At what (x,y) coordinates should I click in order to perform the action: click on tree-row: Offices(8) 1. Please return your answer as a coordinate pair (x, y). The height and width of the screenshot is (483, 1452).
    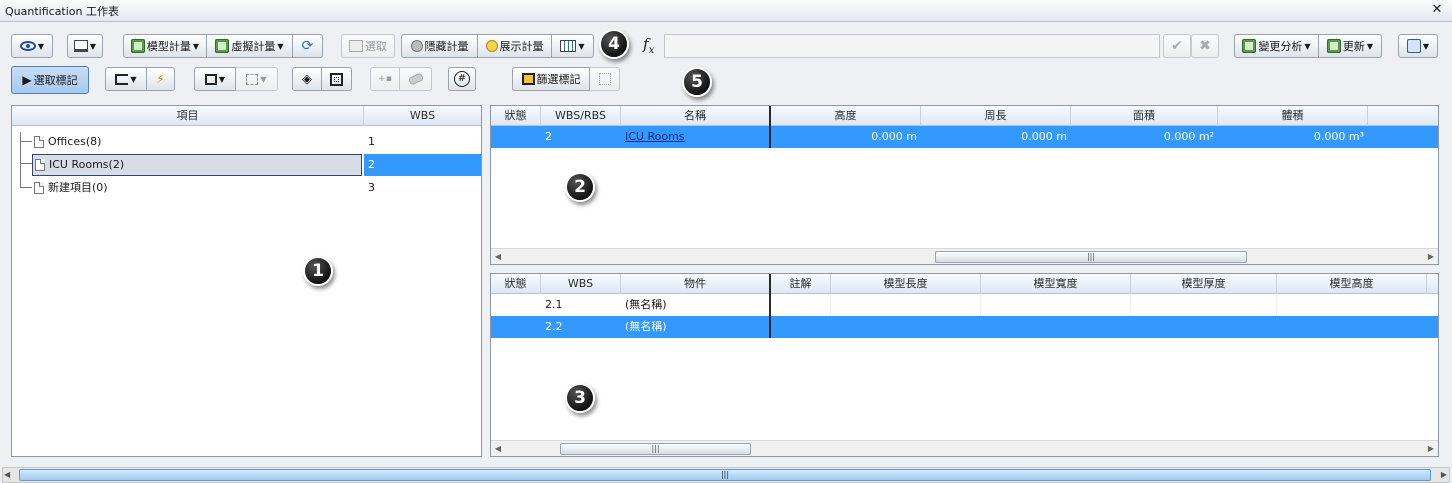
    Looking at the image, I should click on (246, 142).